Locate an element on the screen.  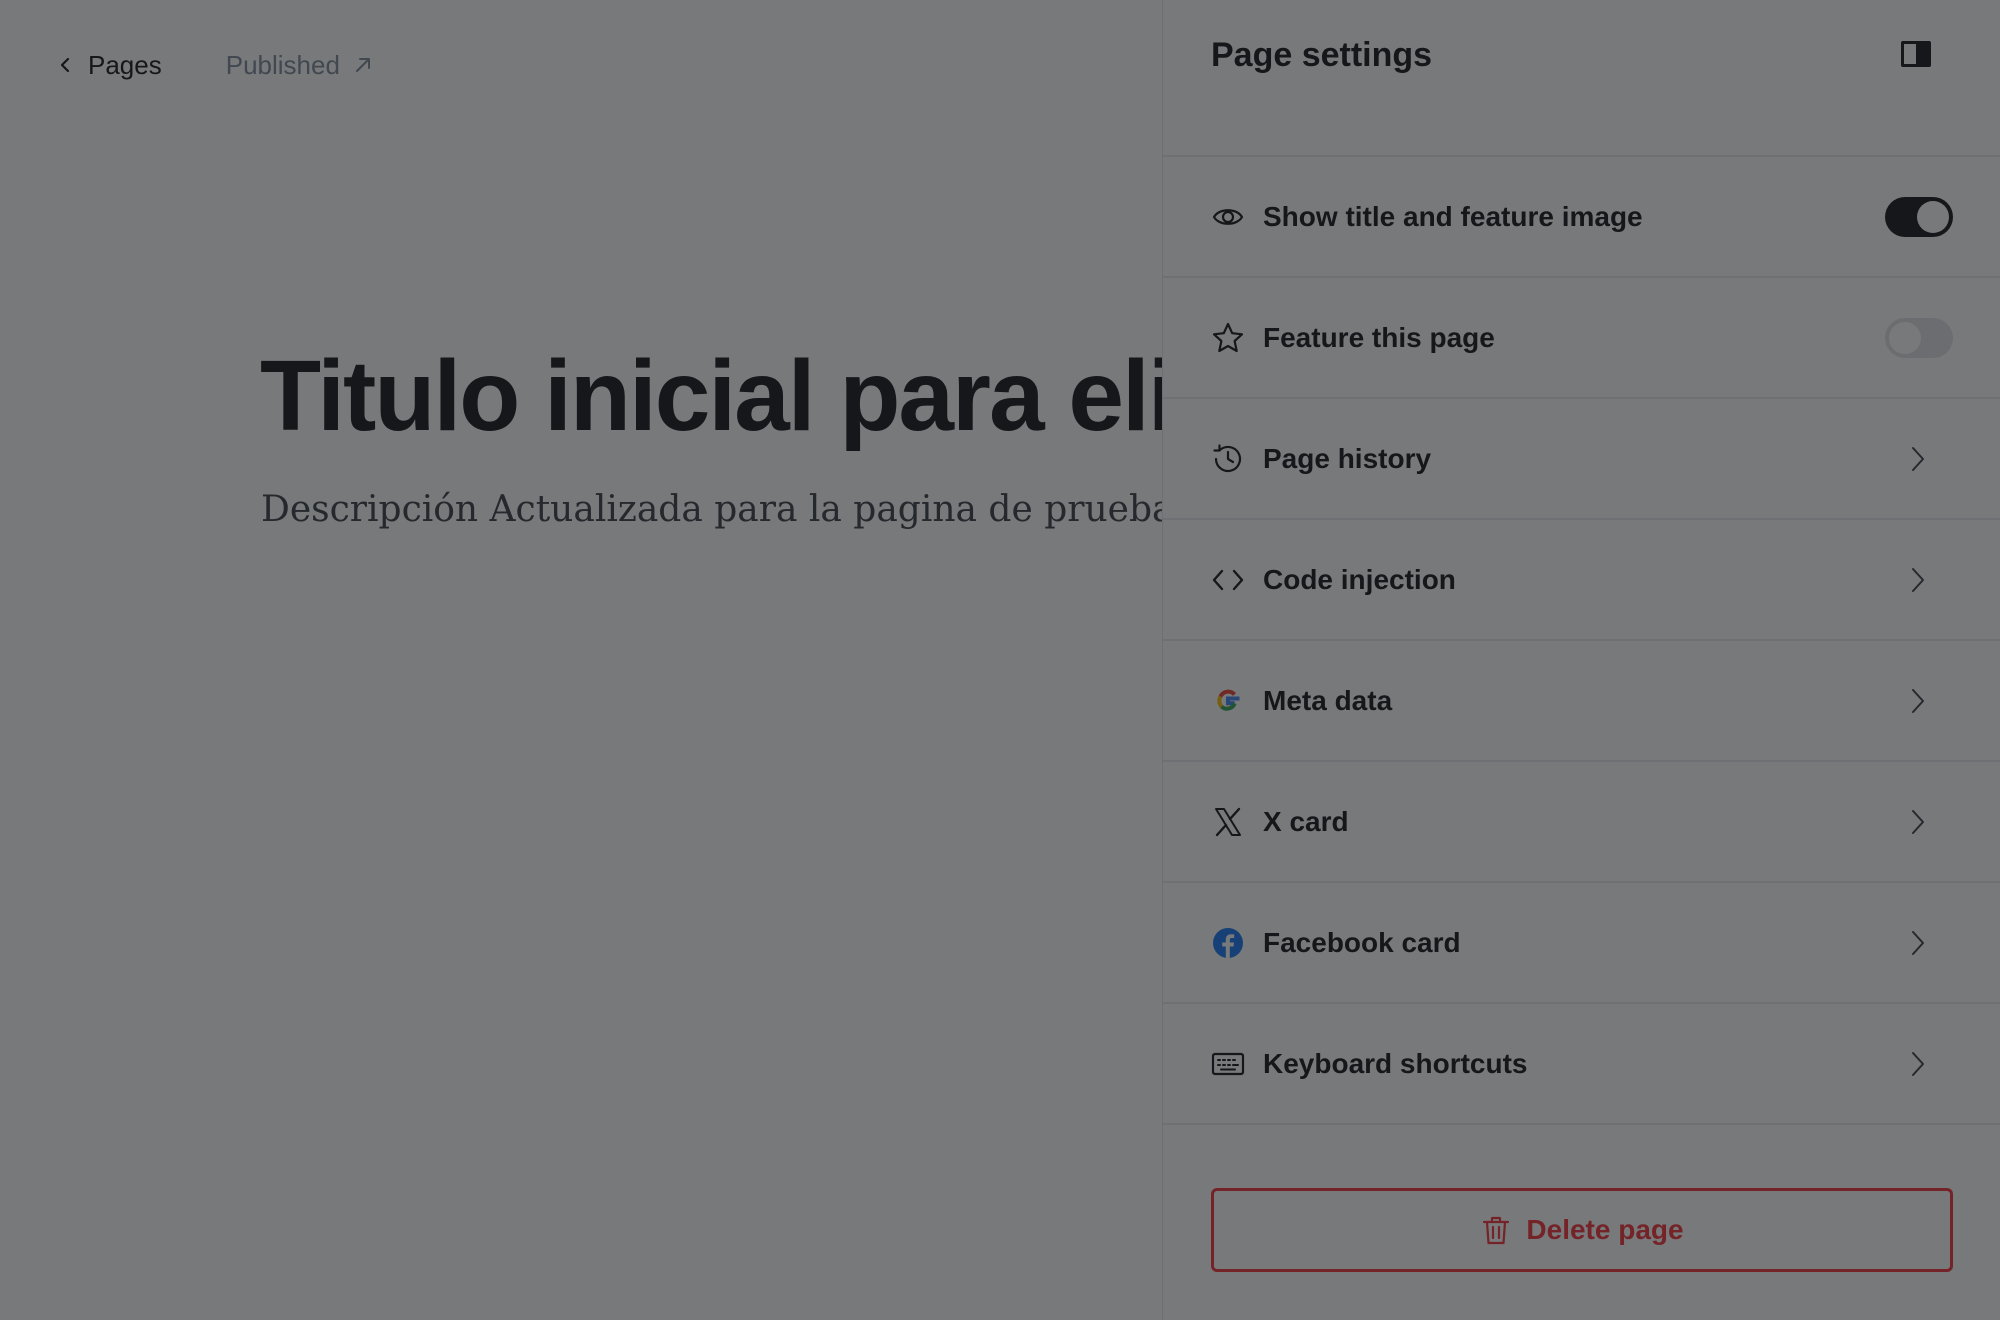
feature-page-row: Feature this page is located at coordinates (1581, 338).